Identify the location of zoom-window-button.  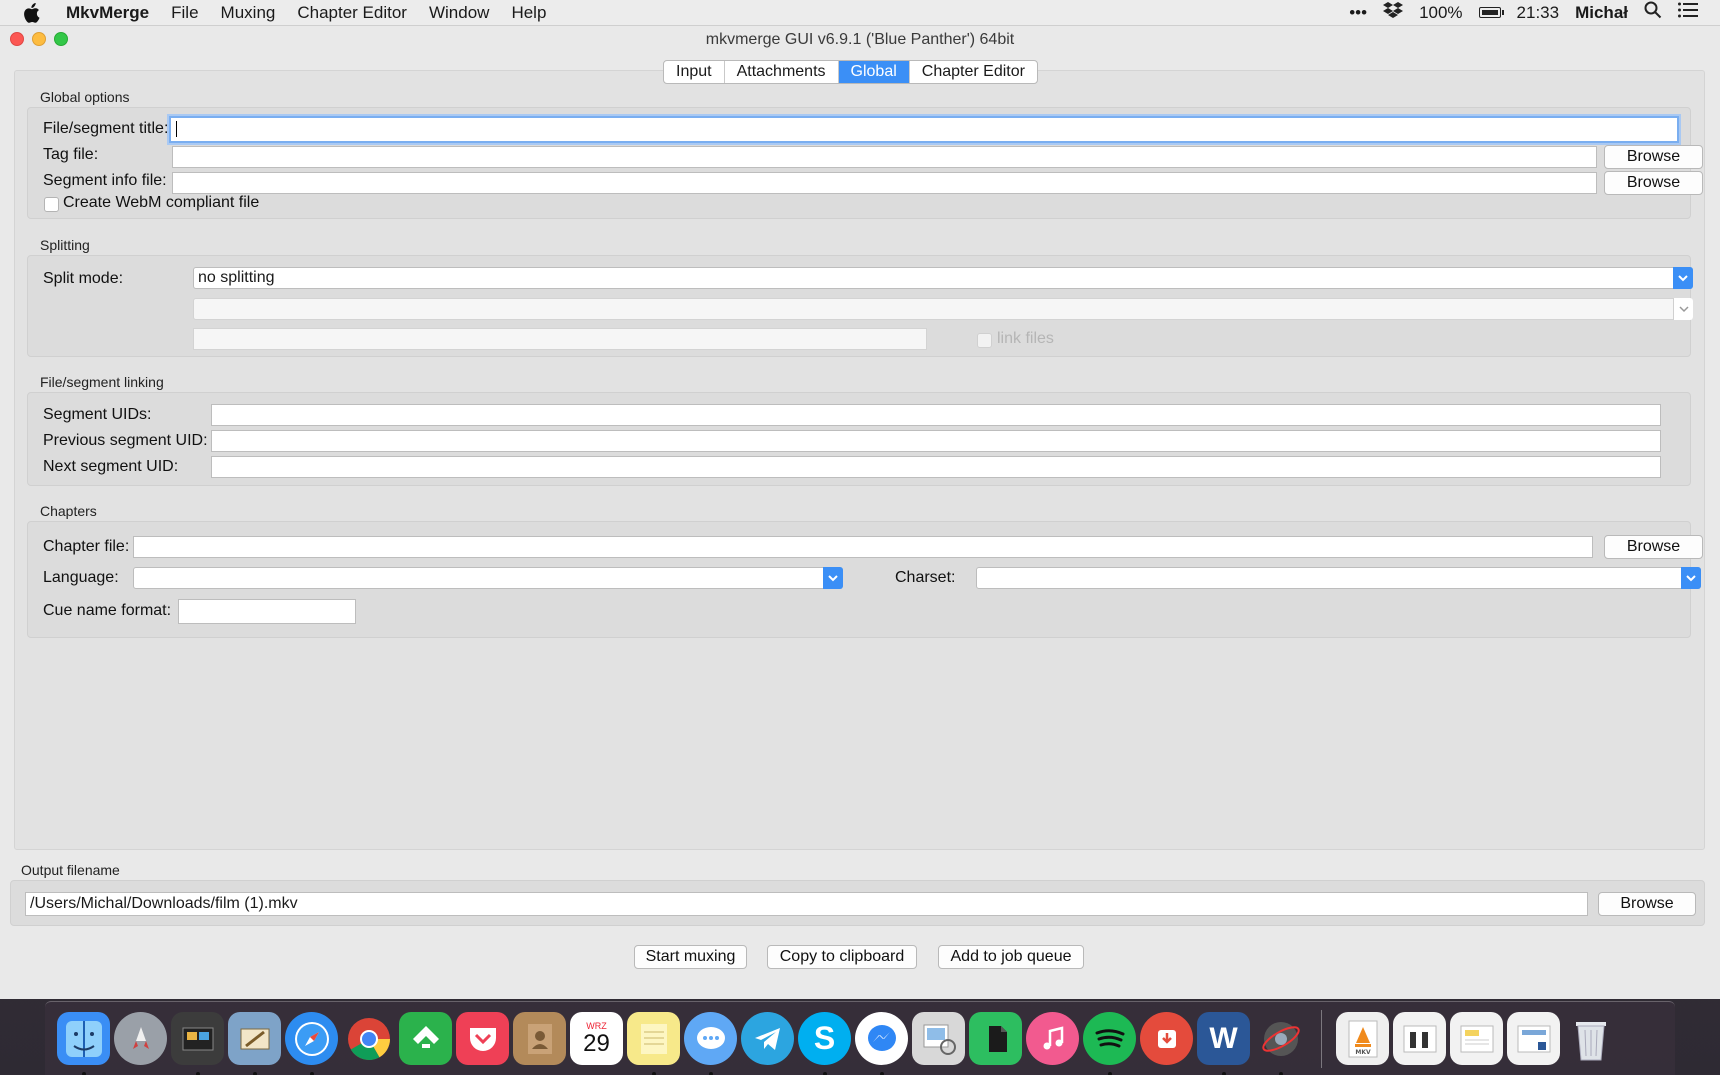
(61, 39).